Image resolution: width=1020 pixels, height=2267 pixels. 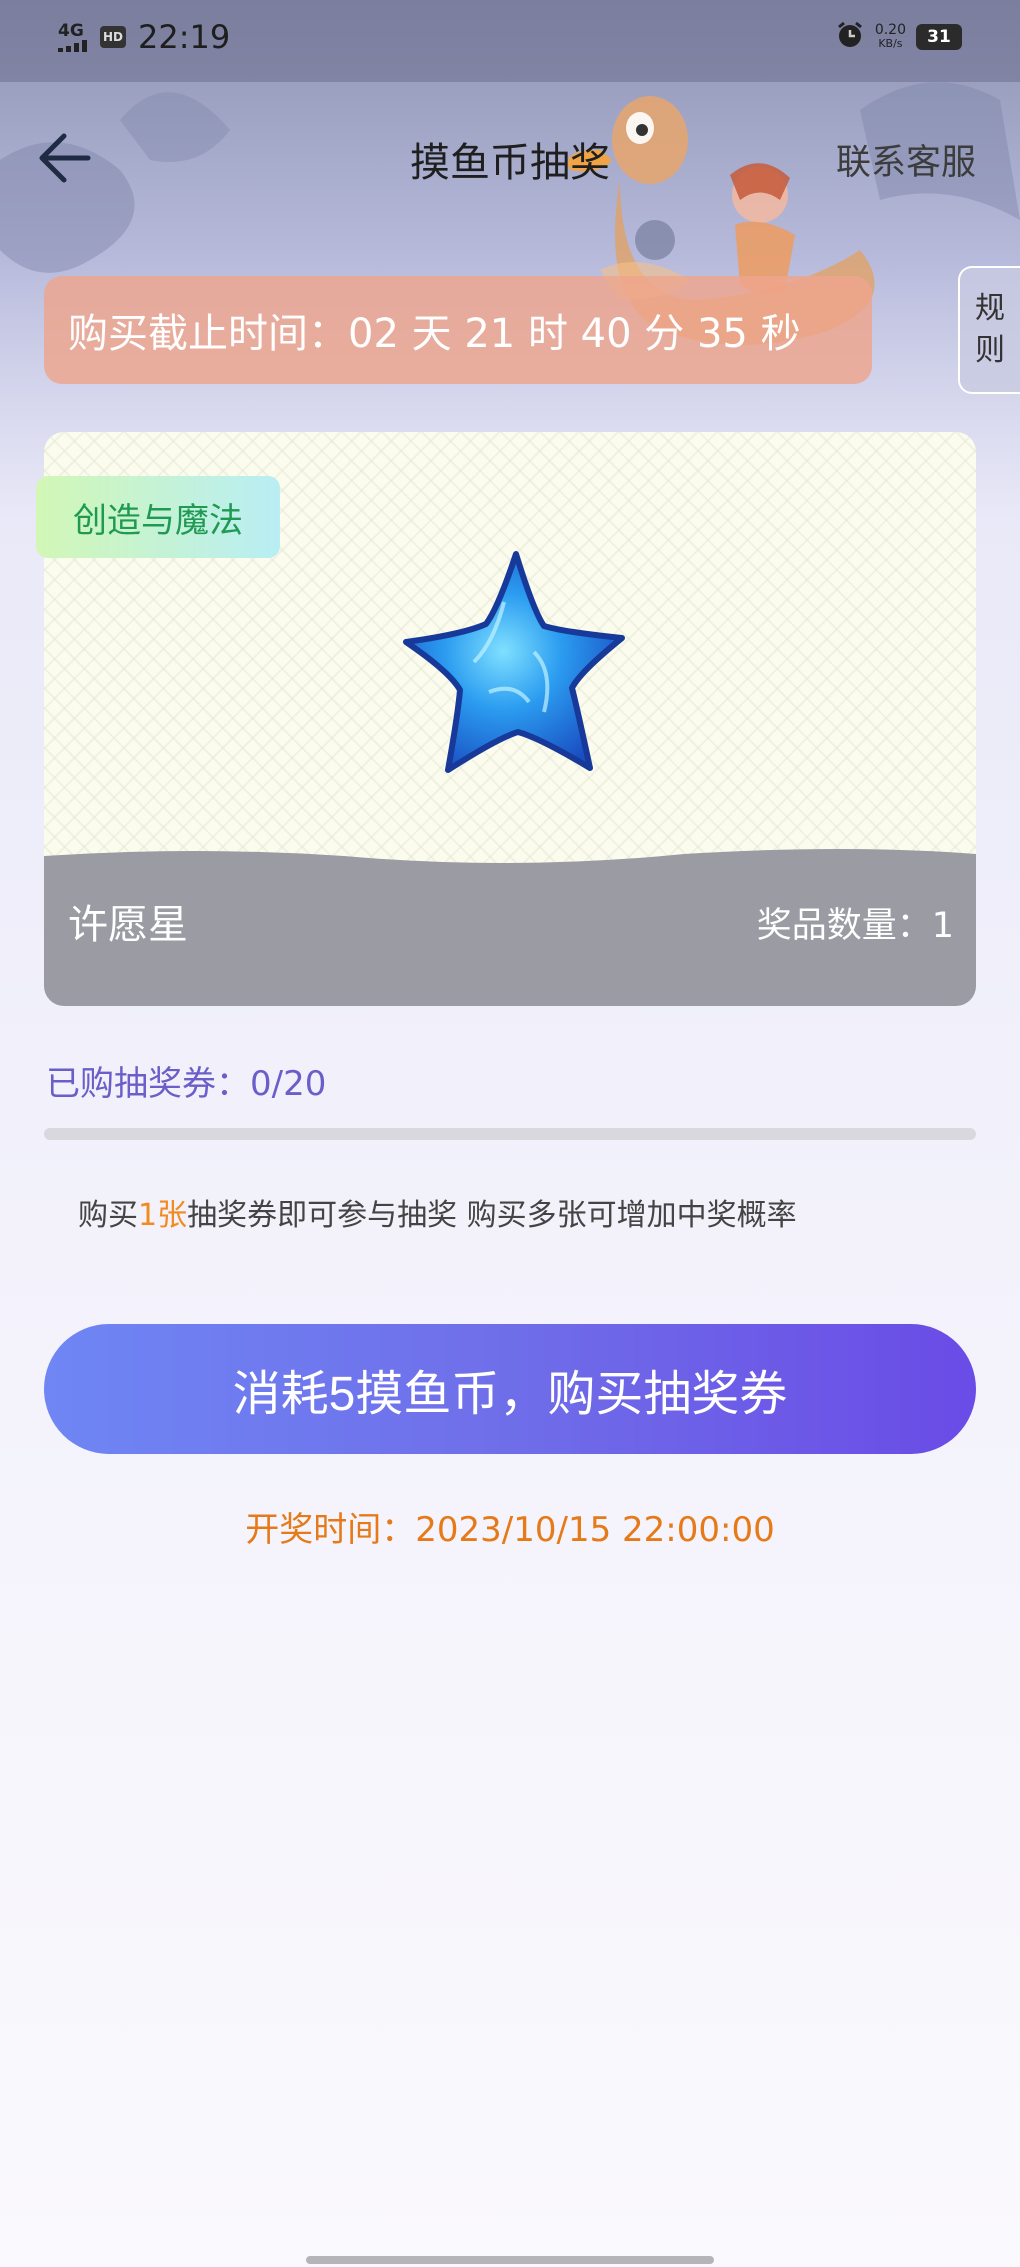 What do you see at coordinates (939, 37) in the screenshot?
I see `battery-icon: 31` at bounding box center [939, 37].